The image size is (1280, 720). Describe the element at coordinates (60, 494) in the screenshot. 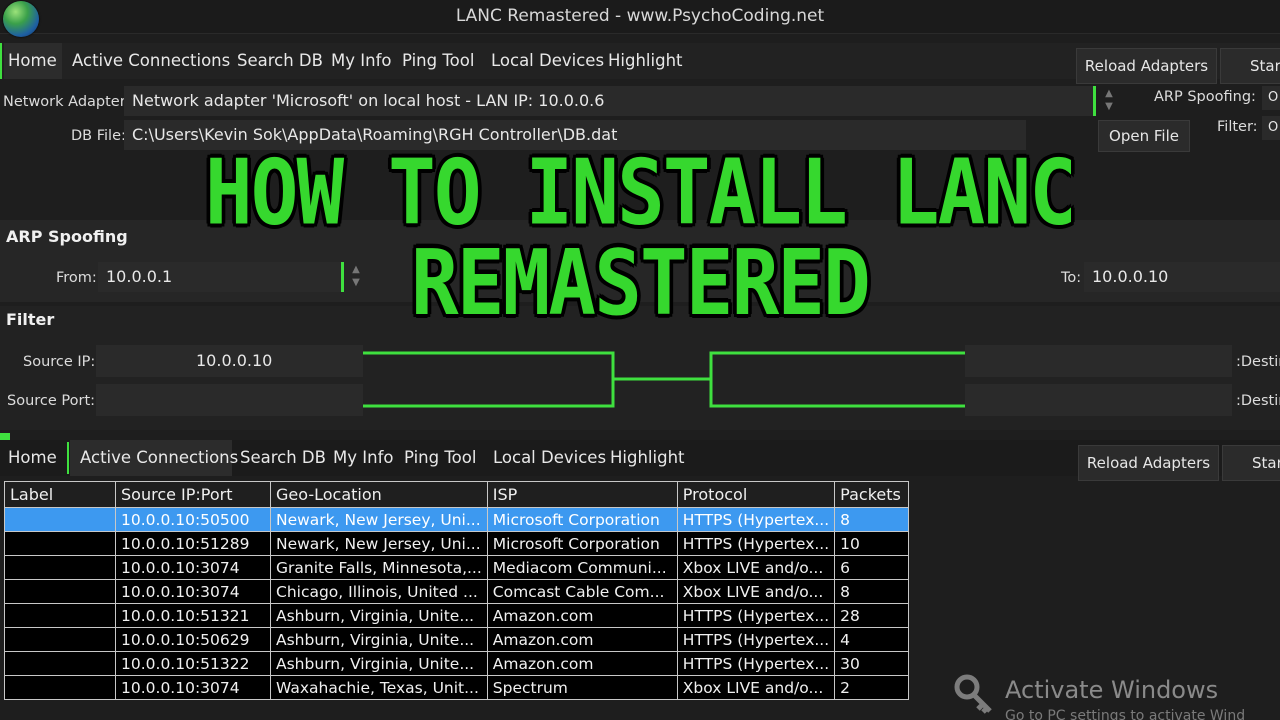

I see `column-header-label: Label` at that location.